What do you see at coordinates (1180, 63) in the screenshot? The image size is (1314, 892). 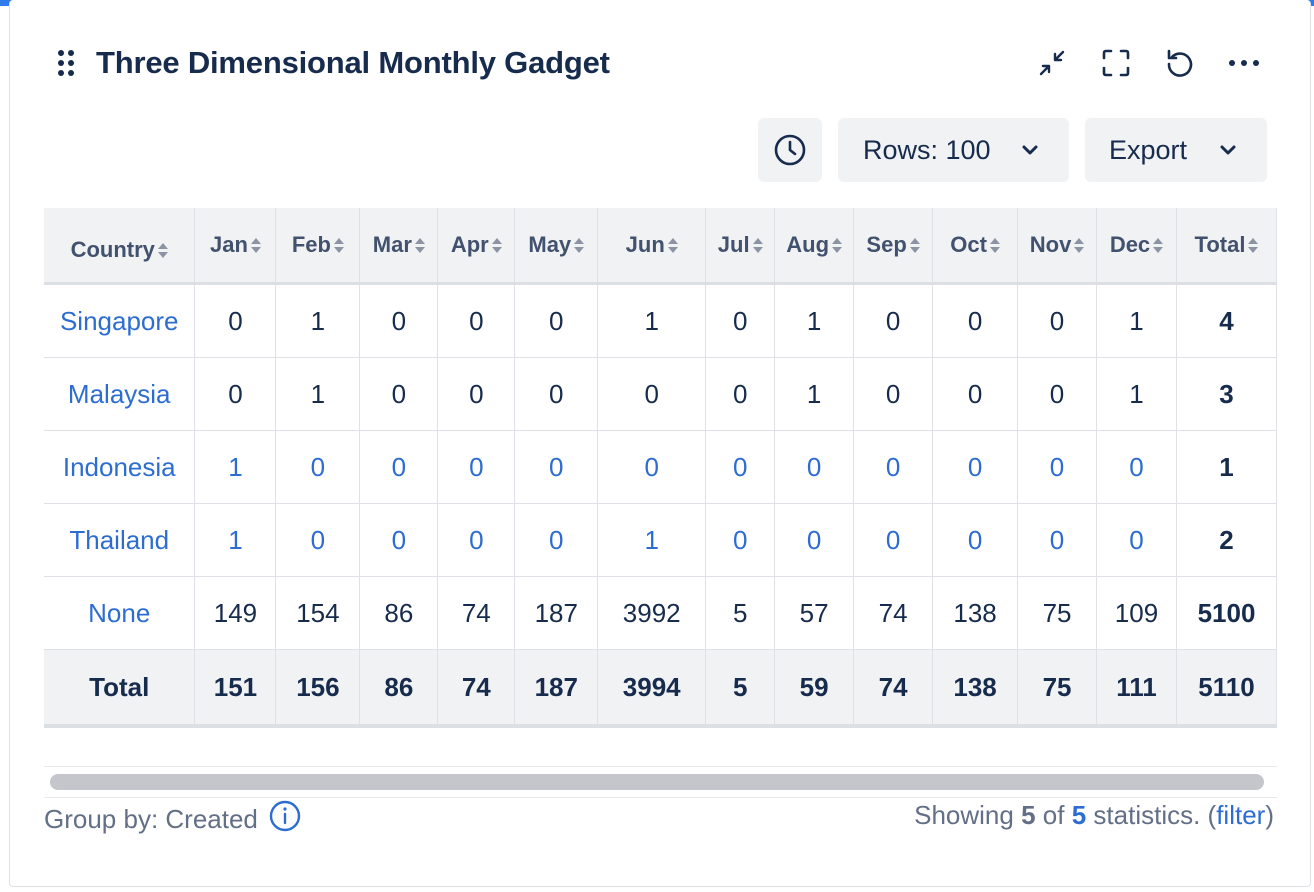 I see `refresh-icon` at bounding box center [1180, 63].